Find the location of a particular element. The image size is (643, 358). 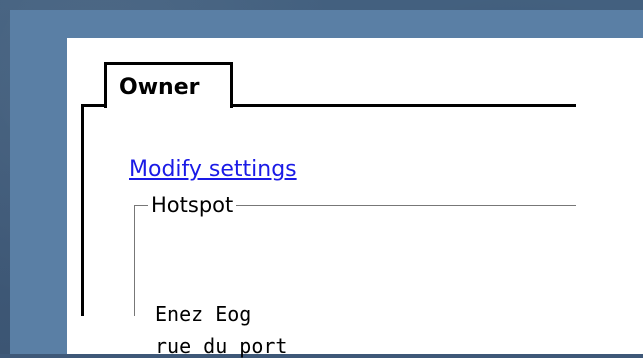

address-line-1: Enez Eog is located at coordinates (203, 314).